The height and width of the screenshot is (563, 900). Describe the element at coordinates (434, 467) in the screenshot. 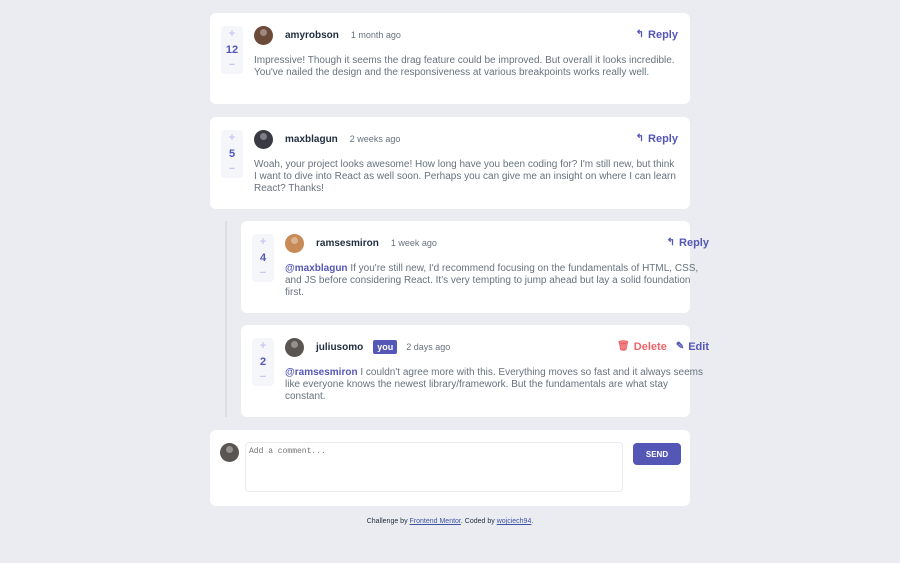

I see `comment-input` at that location.